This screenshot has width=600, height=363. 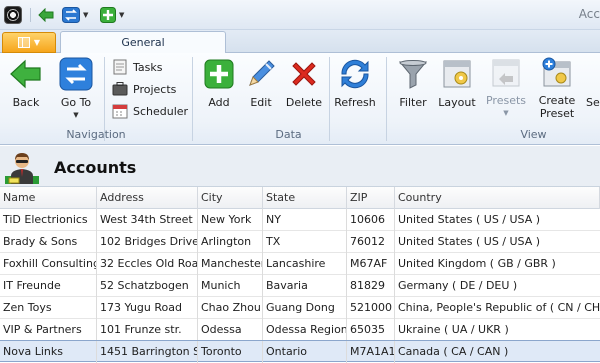 I want to click on cell-name: VIP & Partners, so click(x=48, y=330).